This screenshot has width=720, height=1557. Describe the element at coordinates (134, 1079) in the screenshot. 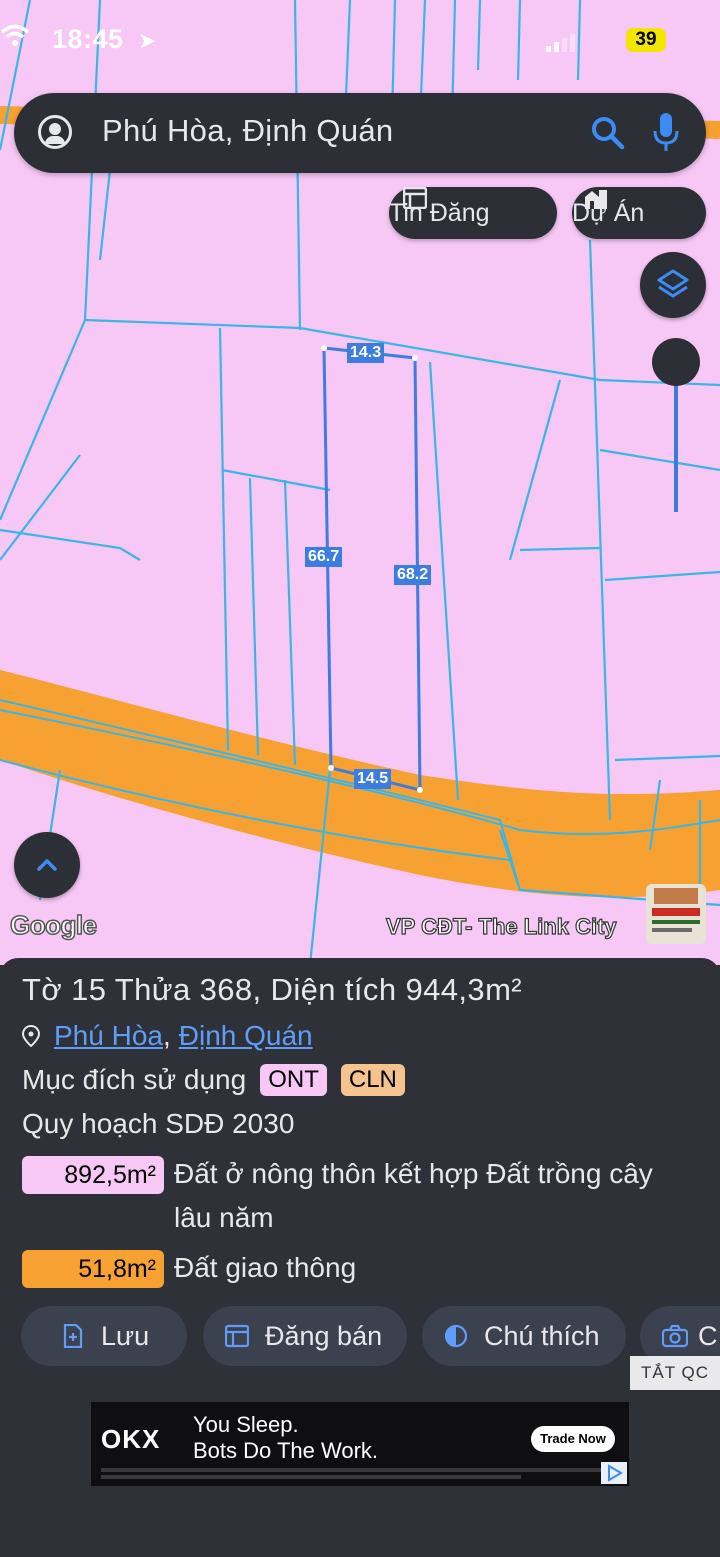

I see `purpose-label: Mục đích sử dụng` at that location.